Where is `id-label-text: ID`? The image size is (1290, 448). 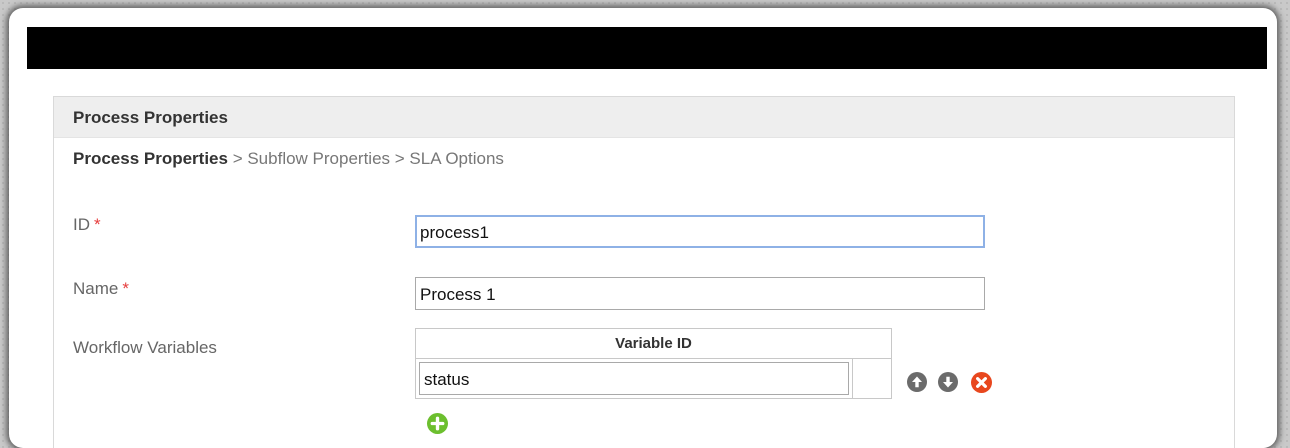 id-label-text: ID is located at coordinates (81, 224).